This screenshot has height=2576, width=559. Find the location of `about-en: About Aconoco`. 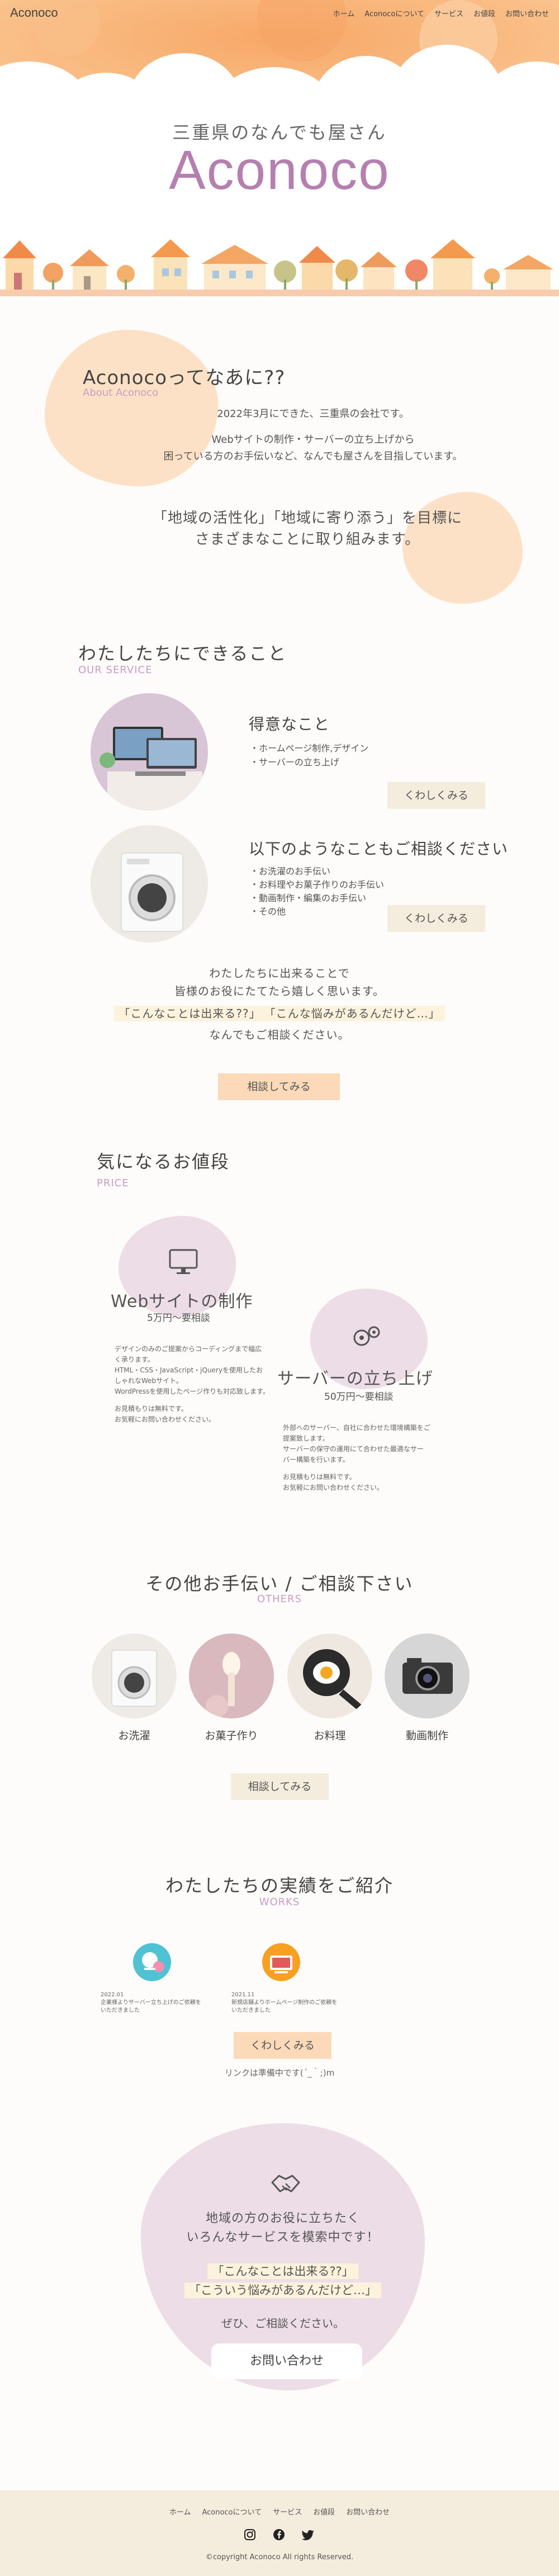

about-en: About Aconoco is located at coordinates (121, 393).